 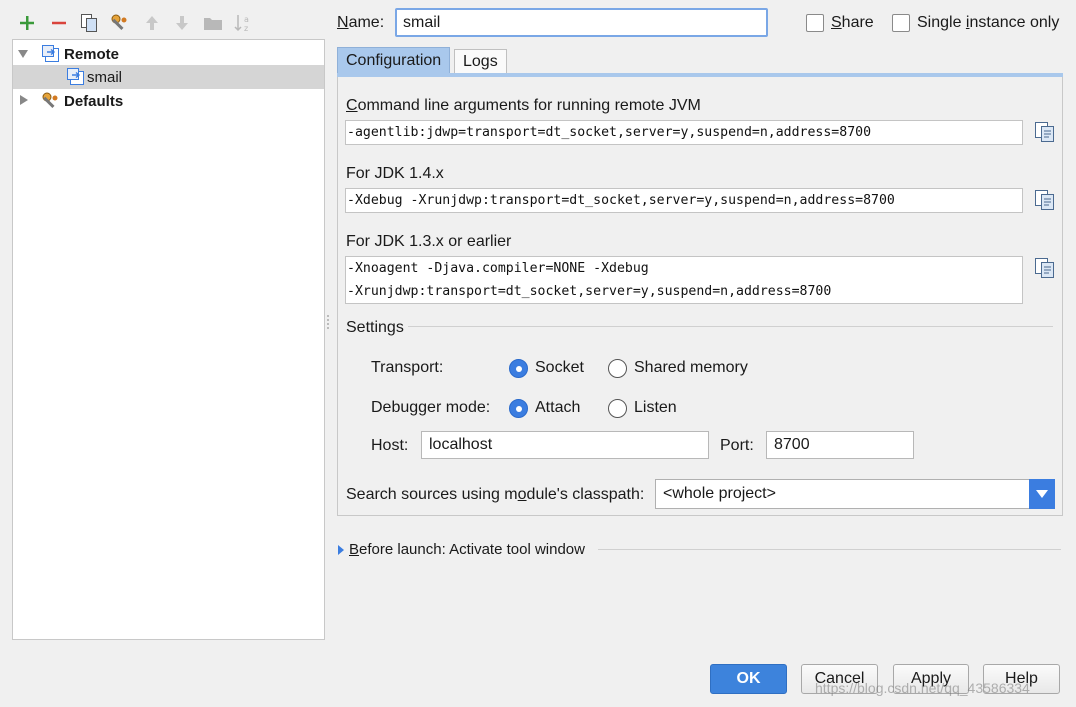 I want to click on transport-socket-label: Socket, so click(x=559, y=367).